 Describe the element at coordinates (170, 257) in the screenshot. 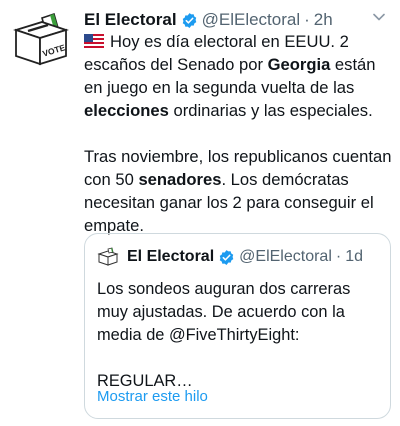

I see `quoted-author-name: El Electoral` at that location.